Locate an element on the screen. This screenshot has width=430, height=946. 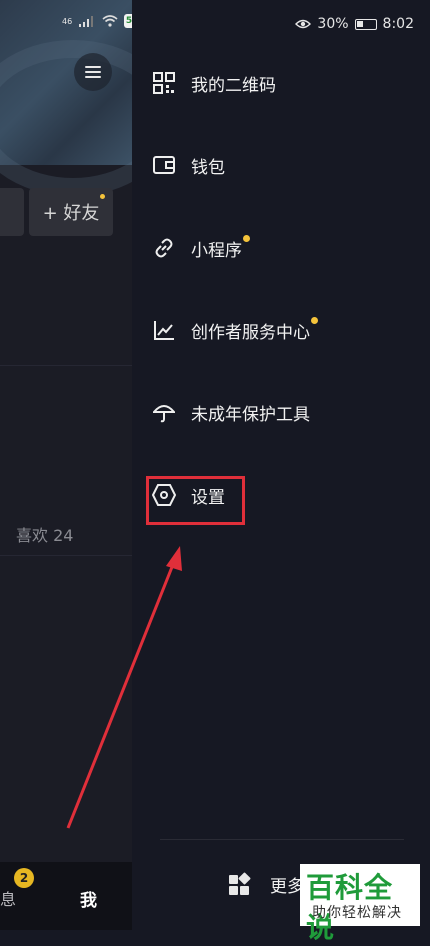
likes-tab: 喜欢 24 is located at coordinates (44, 534).